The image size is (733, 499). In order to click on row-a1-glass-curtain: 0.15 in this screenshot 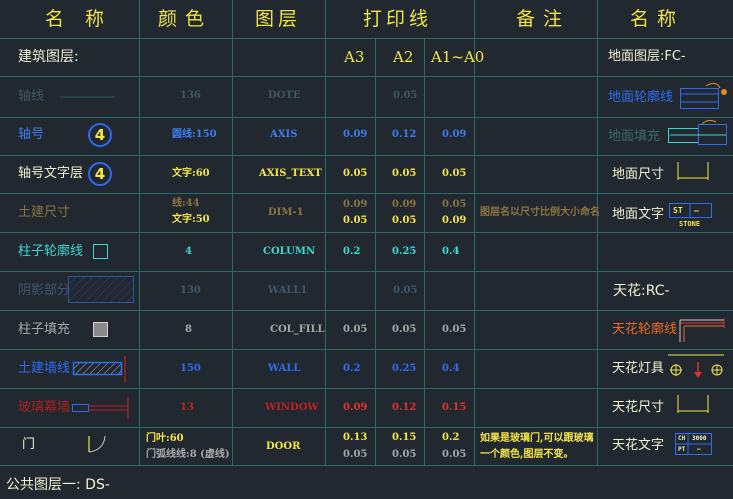, I will do `click(454, 407)`.